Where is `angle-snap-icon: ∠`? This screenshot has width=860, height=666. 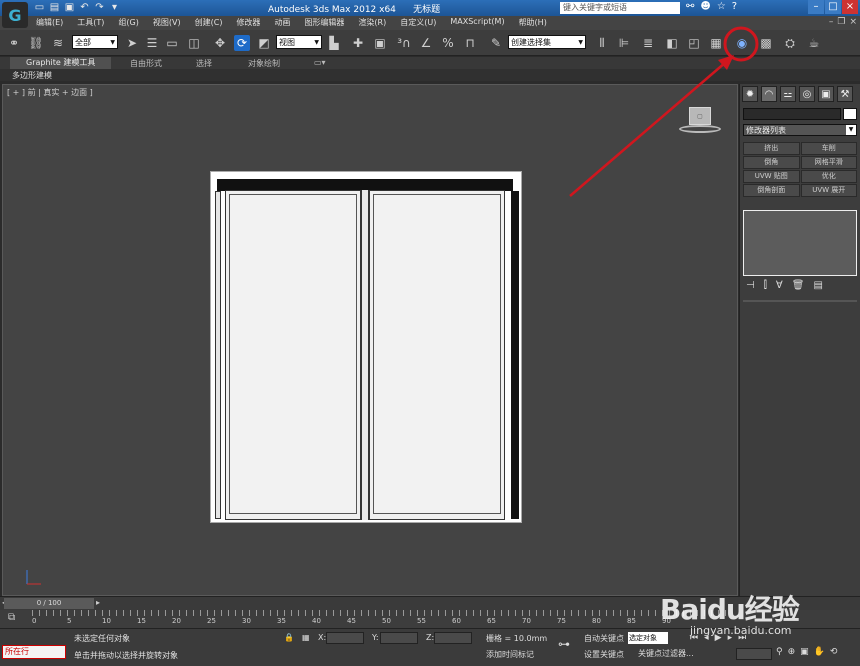
angle-snap-icon: ∠ is located at coordinates (426, 43).